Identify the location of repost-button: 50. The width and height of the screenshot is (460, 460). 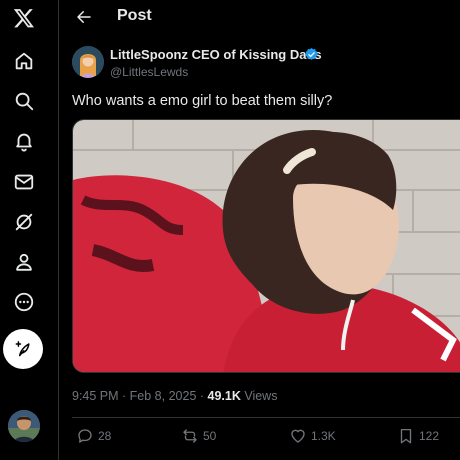
(198, 436).